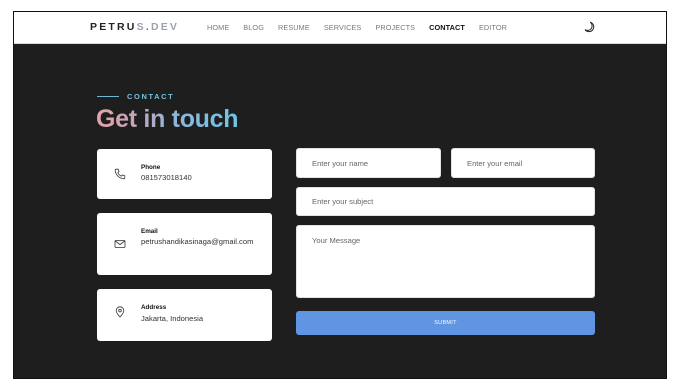 The image size is (684, 383). I want to click on submit-button: SUBMIT, so click(445, 323).